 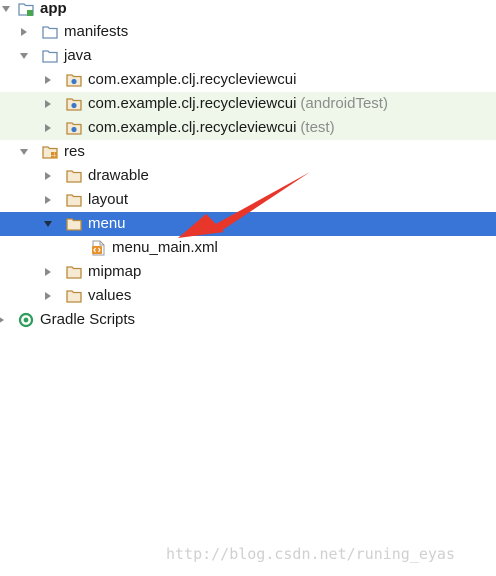 What do you see at coordinates (53, 8) in the screenshot?
I see `tree-item-label: app` at bounding box center [53, 8].